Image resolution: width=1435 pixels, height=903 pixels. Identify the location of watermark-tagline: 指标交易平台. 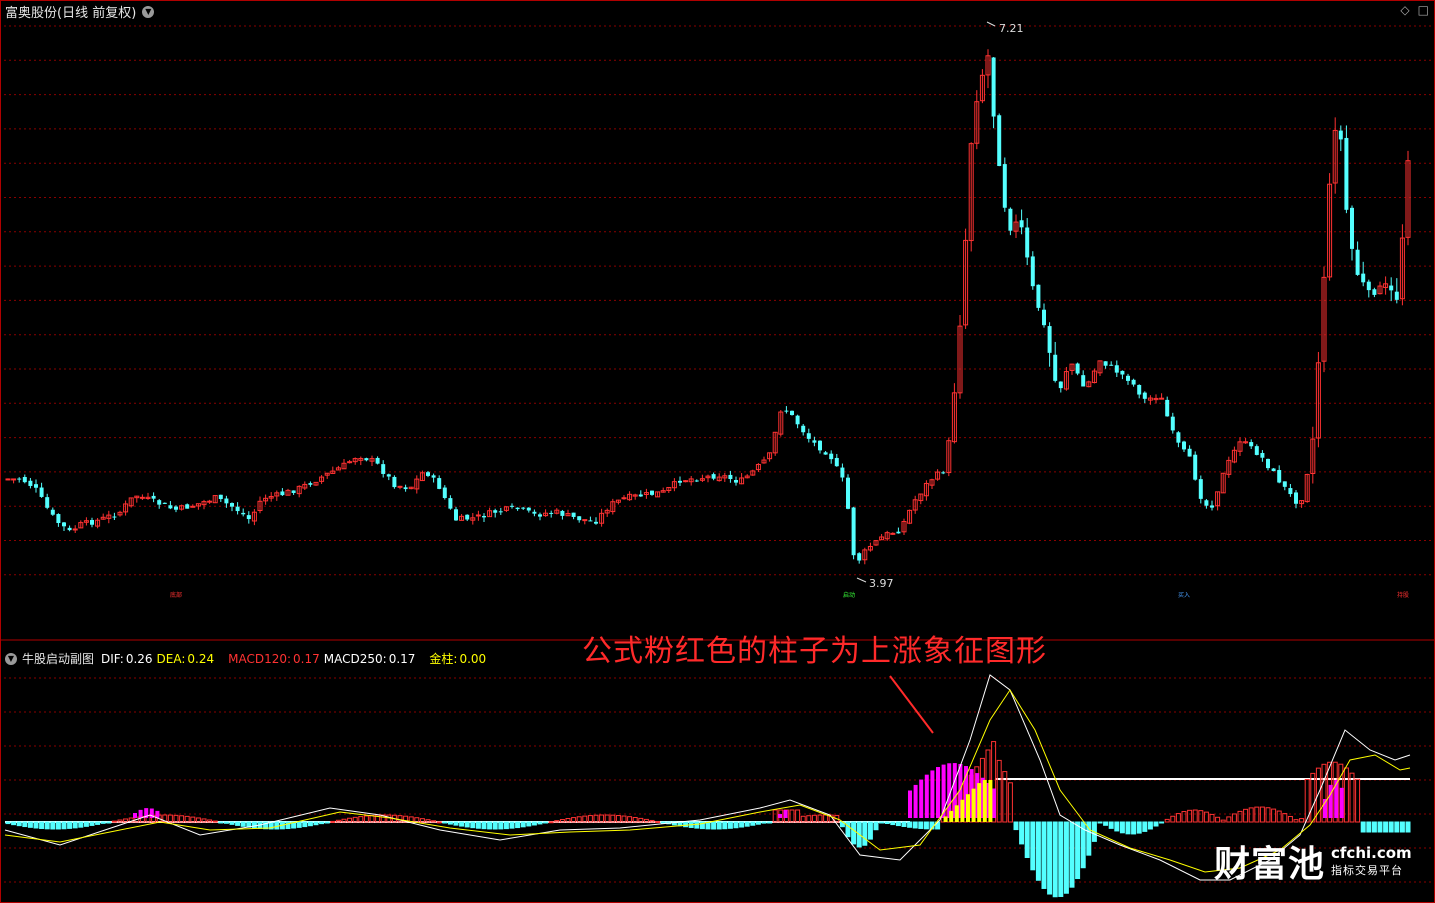
(1367, 870).